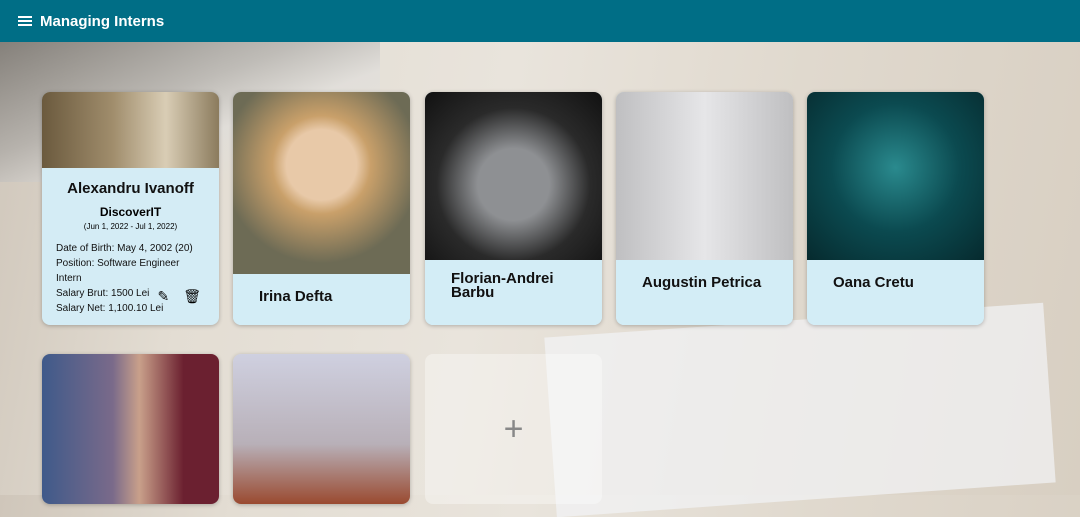 This screenshot has height=517, width=1080. I want to click on edit-icon: ✎, so click(163, 296).